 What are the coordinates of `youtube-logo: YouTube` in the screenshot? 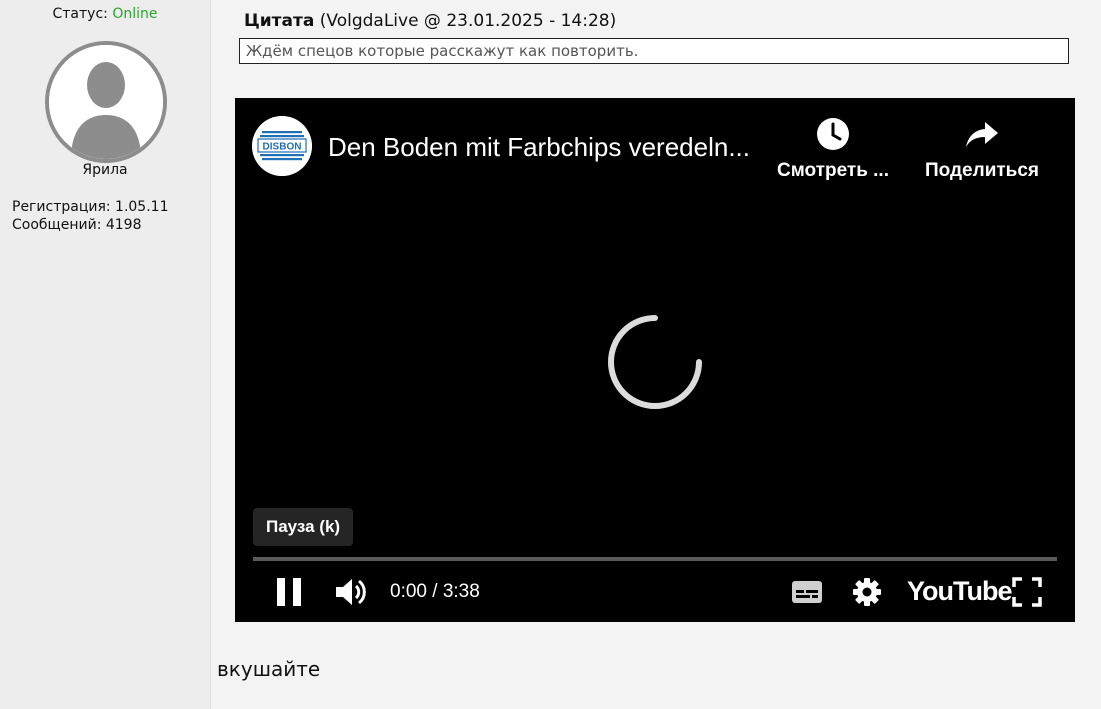 It's located at (959, 591).